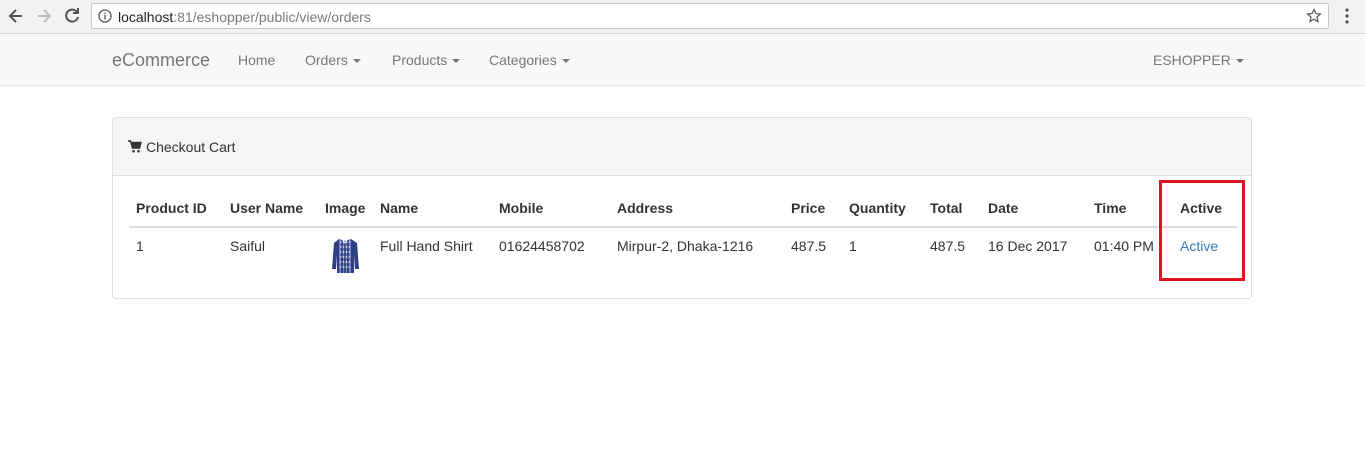 This screenshot has width=1365, height=472. I want to click on cell-total: 487.5, so click(948, 246).